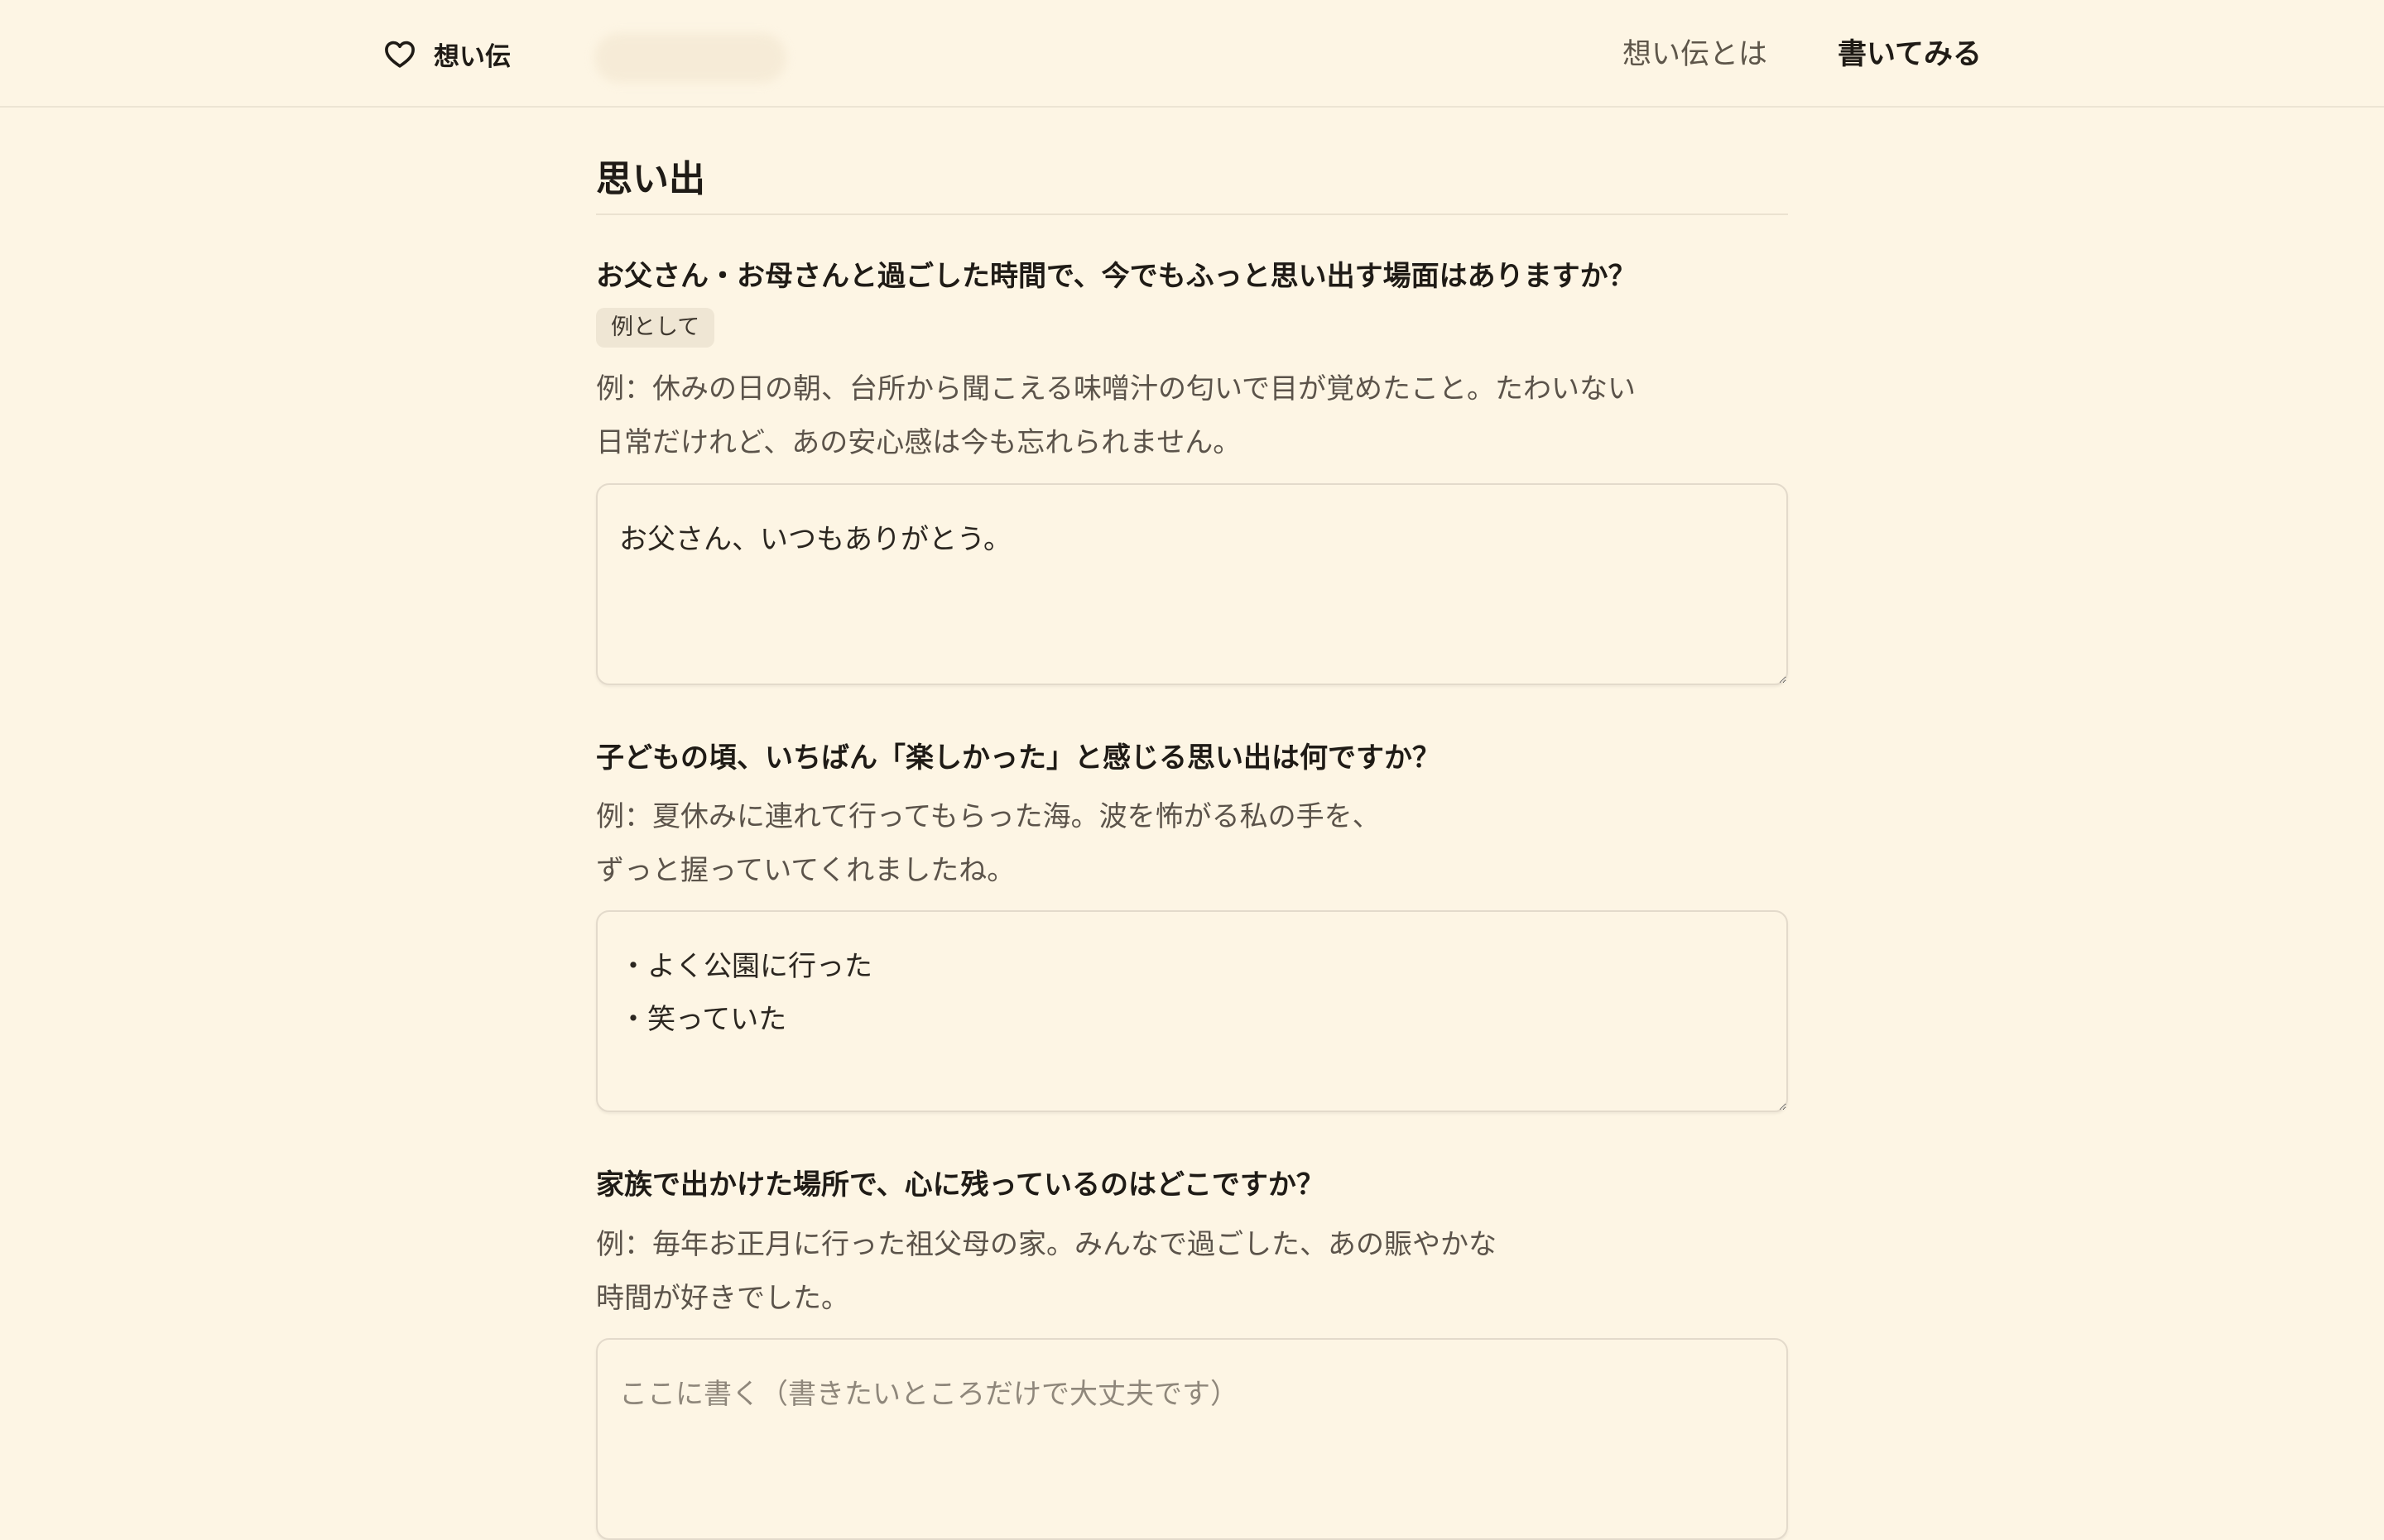 The width and height of the screenshot is (2384, 1540). I want to click on site-logo: 想い伝, so click(446, 54).